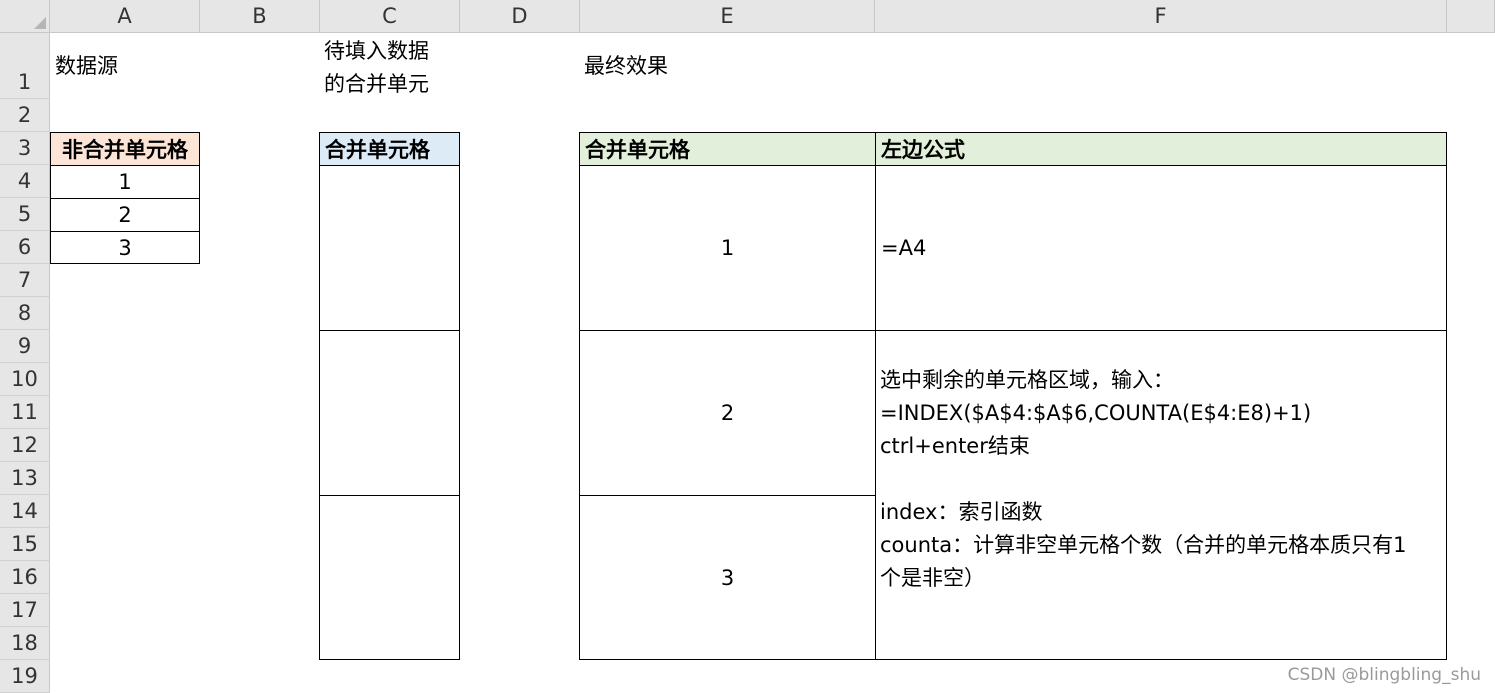  Describe the element at coordinates (932, 578) in the screenshot. I see `notes-line-counta-desc-cont: 个是非空）` at that location.